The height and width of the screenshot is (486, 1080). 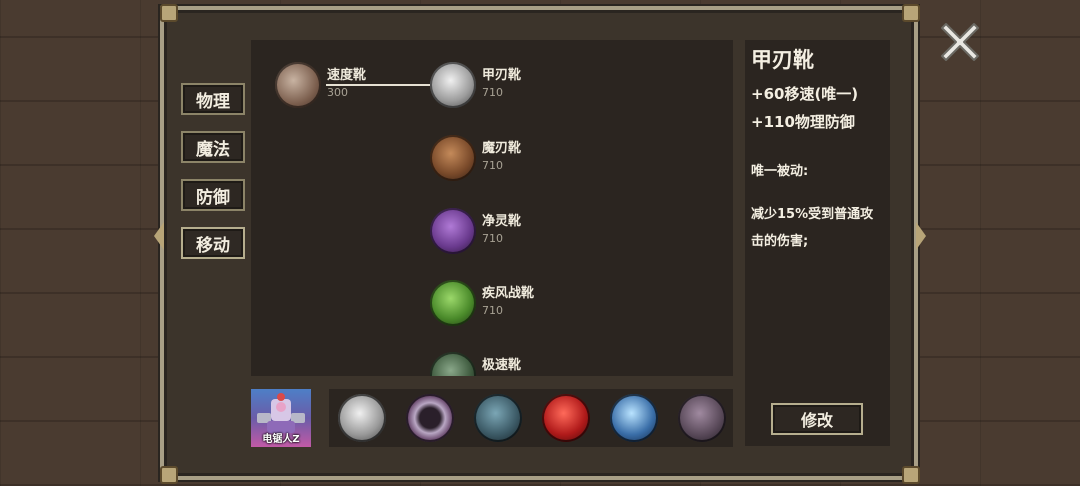 I want to click on tab-physical: 物理, so click(x=213, y=99).